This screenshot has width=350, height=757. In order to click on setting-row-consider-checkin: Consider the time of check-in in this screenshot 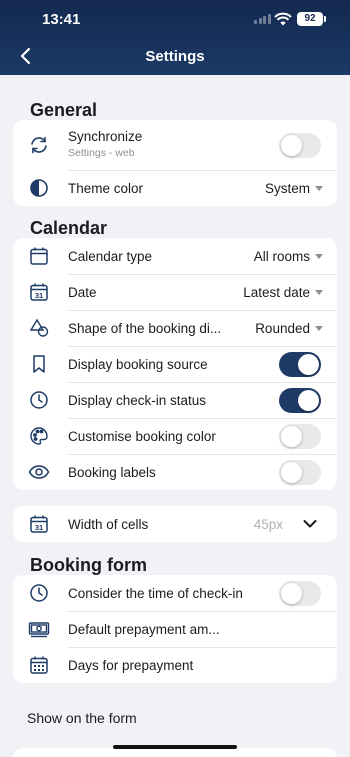, I will do `click(175, 593)`.